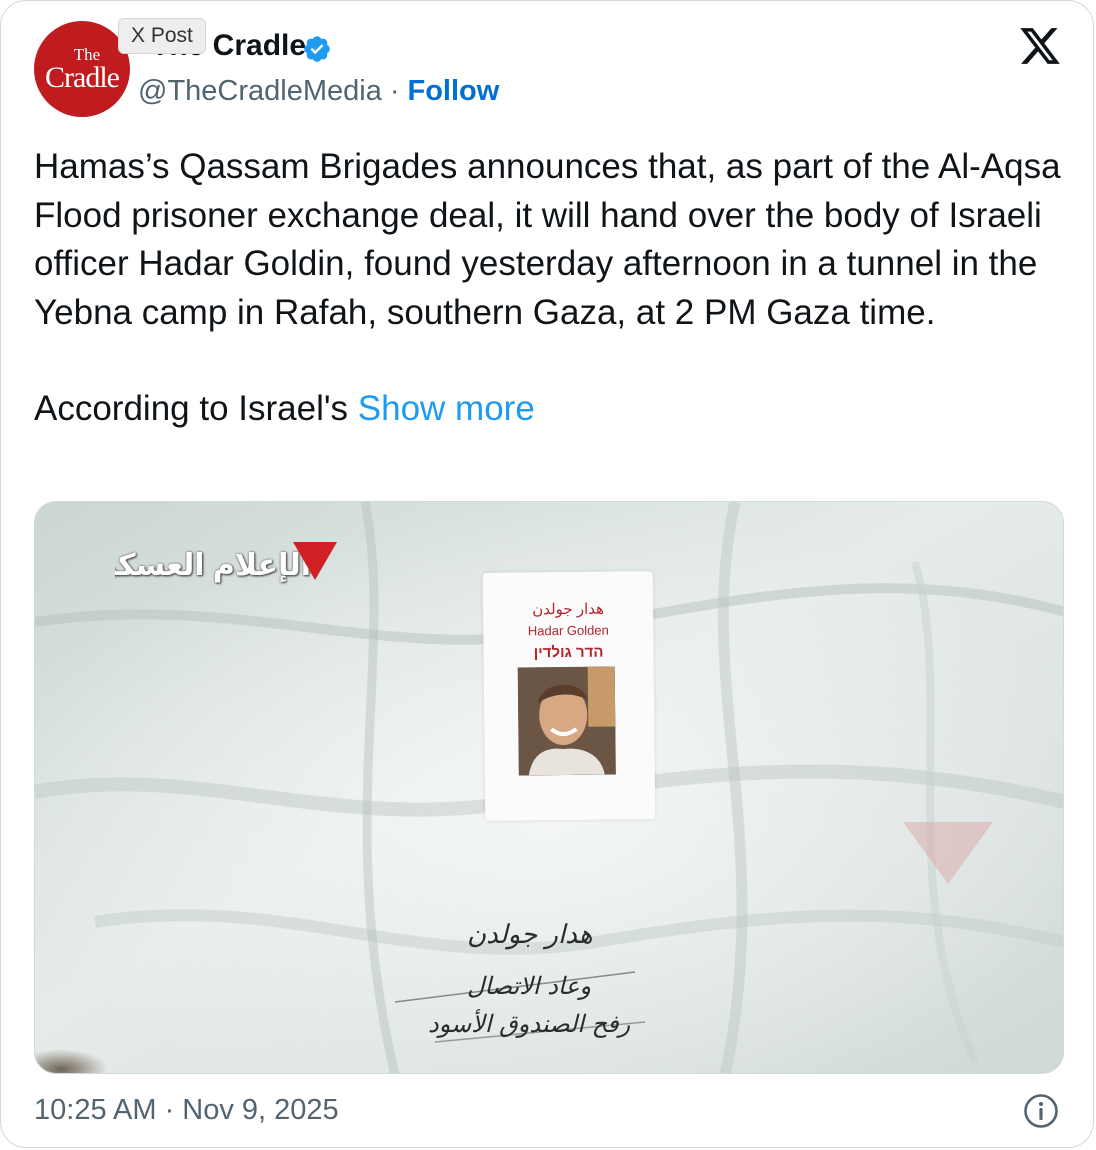  I want to click on show-more-link: Show more, so click(446, 408).